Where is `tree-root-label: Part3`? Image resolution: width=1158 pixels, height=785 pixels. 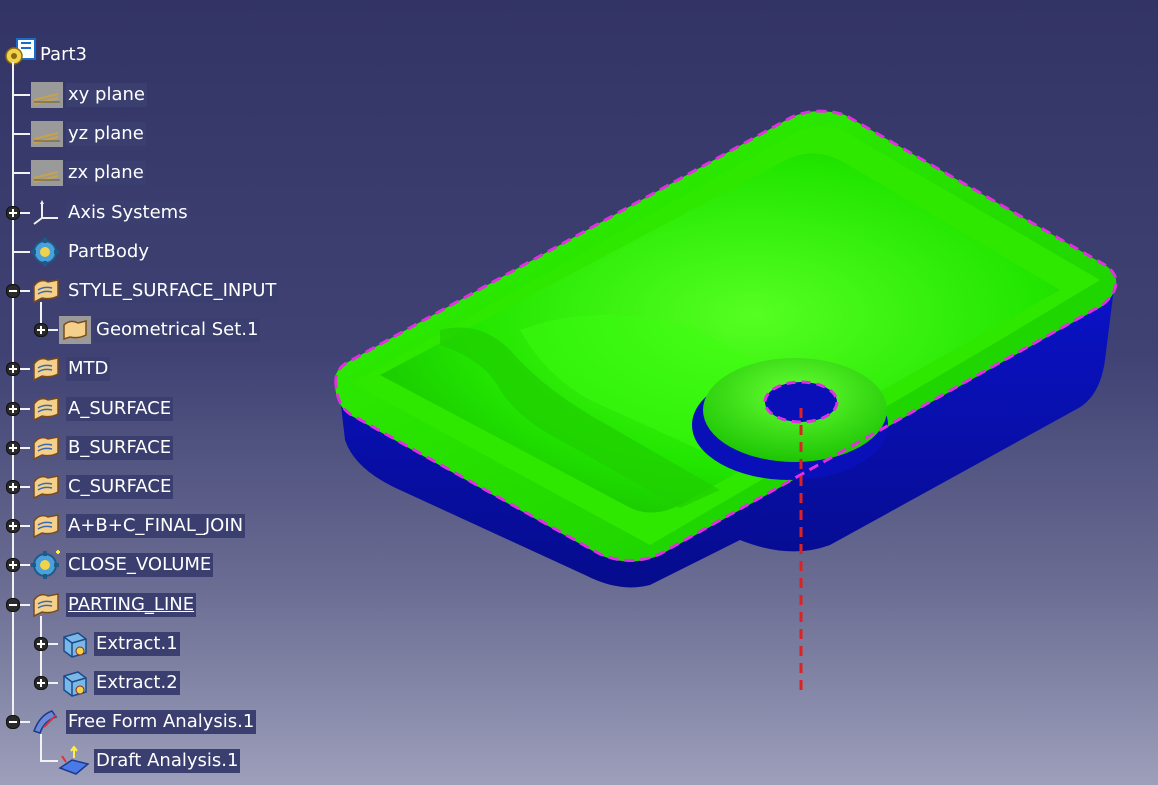 tree-root-label: Part3 is located at coordinates (63, 54).